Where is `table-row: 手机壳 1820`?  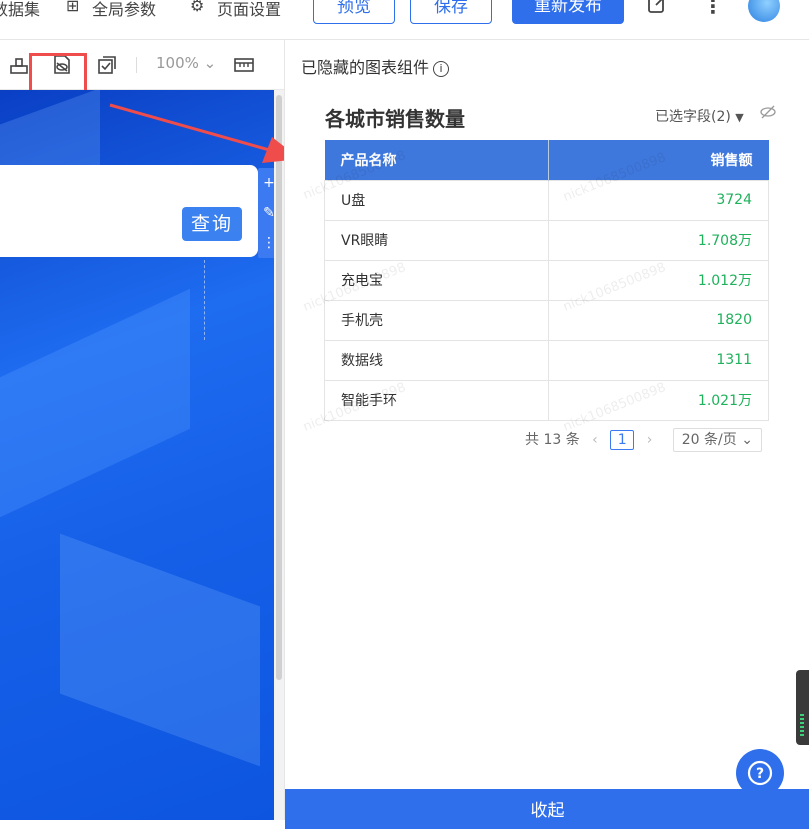
table-row: 手机壳 1820 is located at coordinates (546, 320).